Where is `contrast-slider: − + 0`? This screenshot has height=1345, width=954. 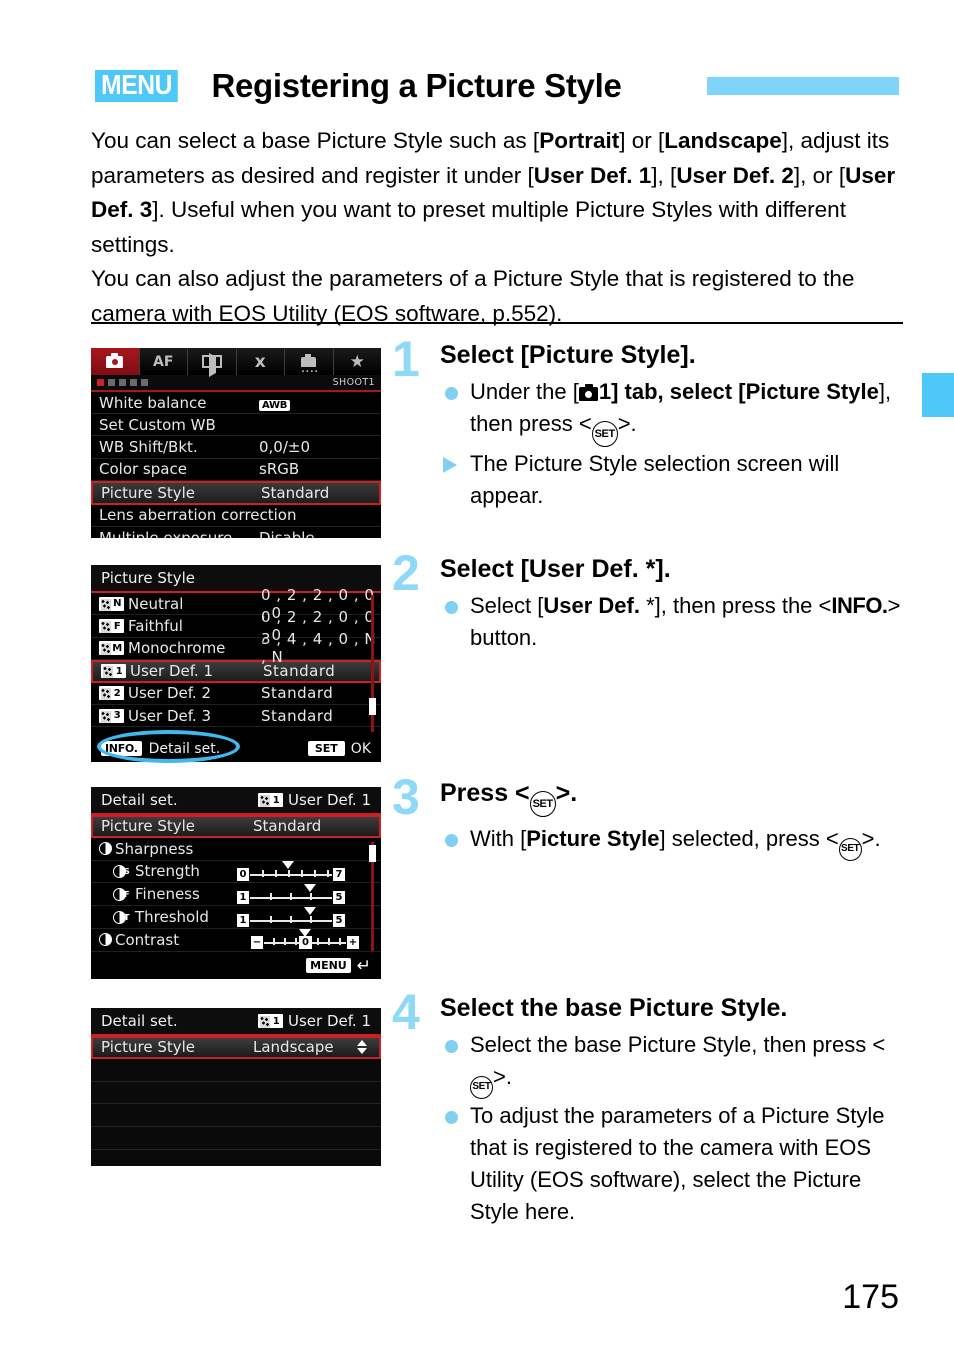
contrast-slider: − + 0 is located at coordinates (305, 939).